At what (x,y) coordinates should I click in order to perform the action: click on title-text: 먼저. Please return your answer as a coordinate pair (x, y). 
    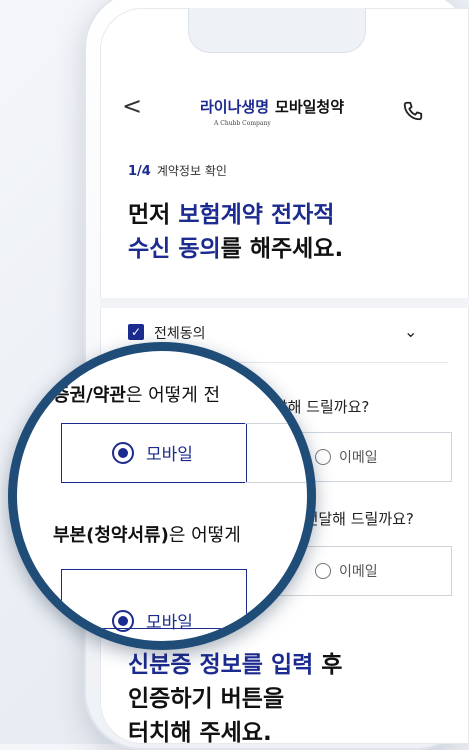
    Looking at the image, I should click on (153, 215).